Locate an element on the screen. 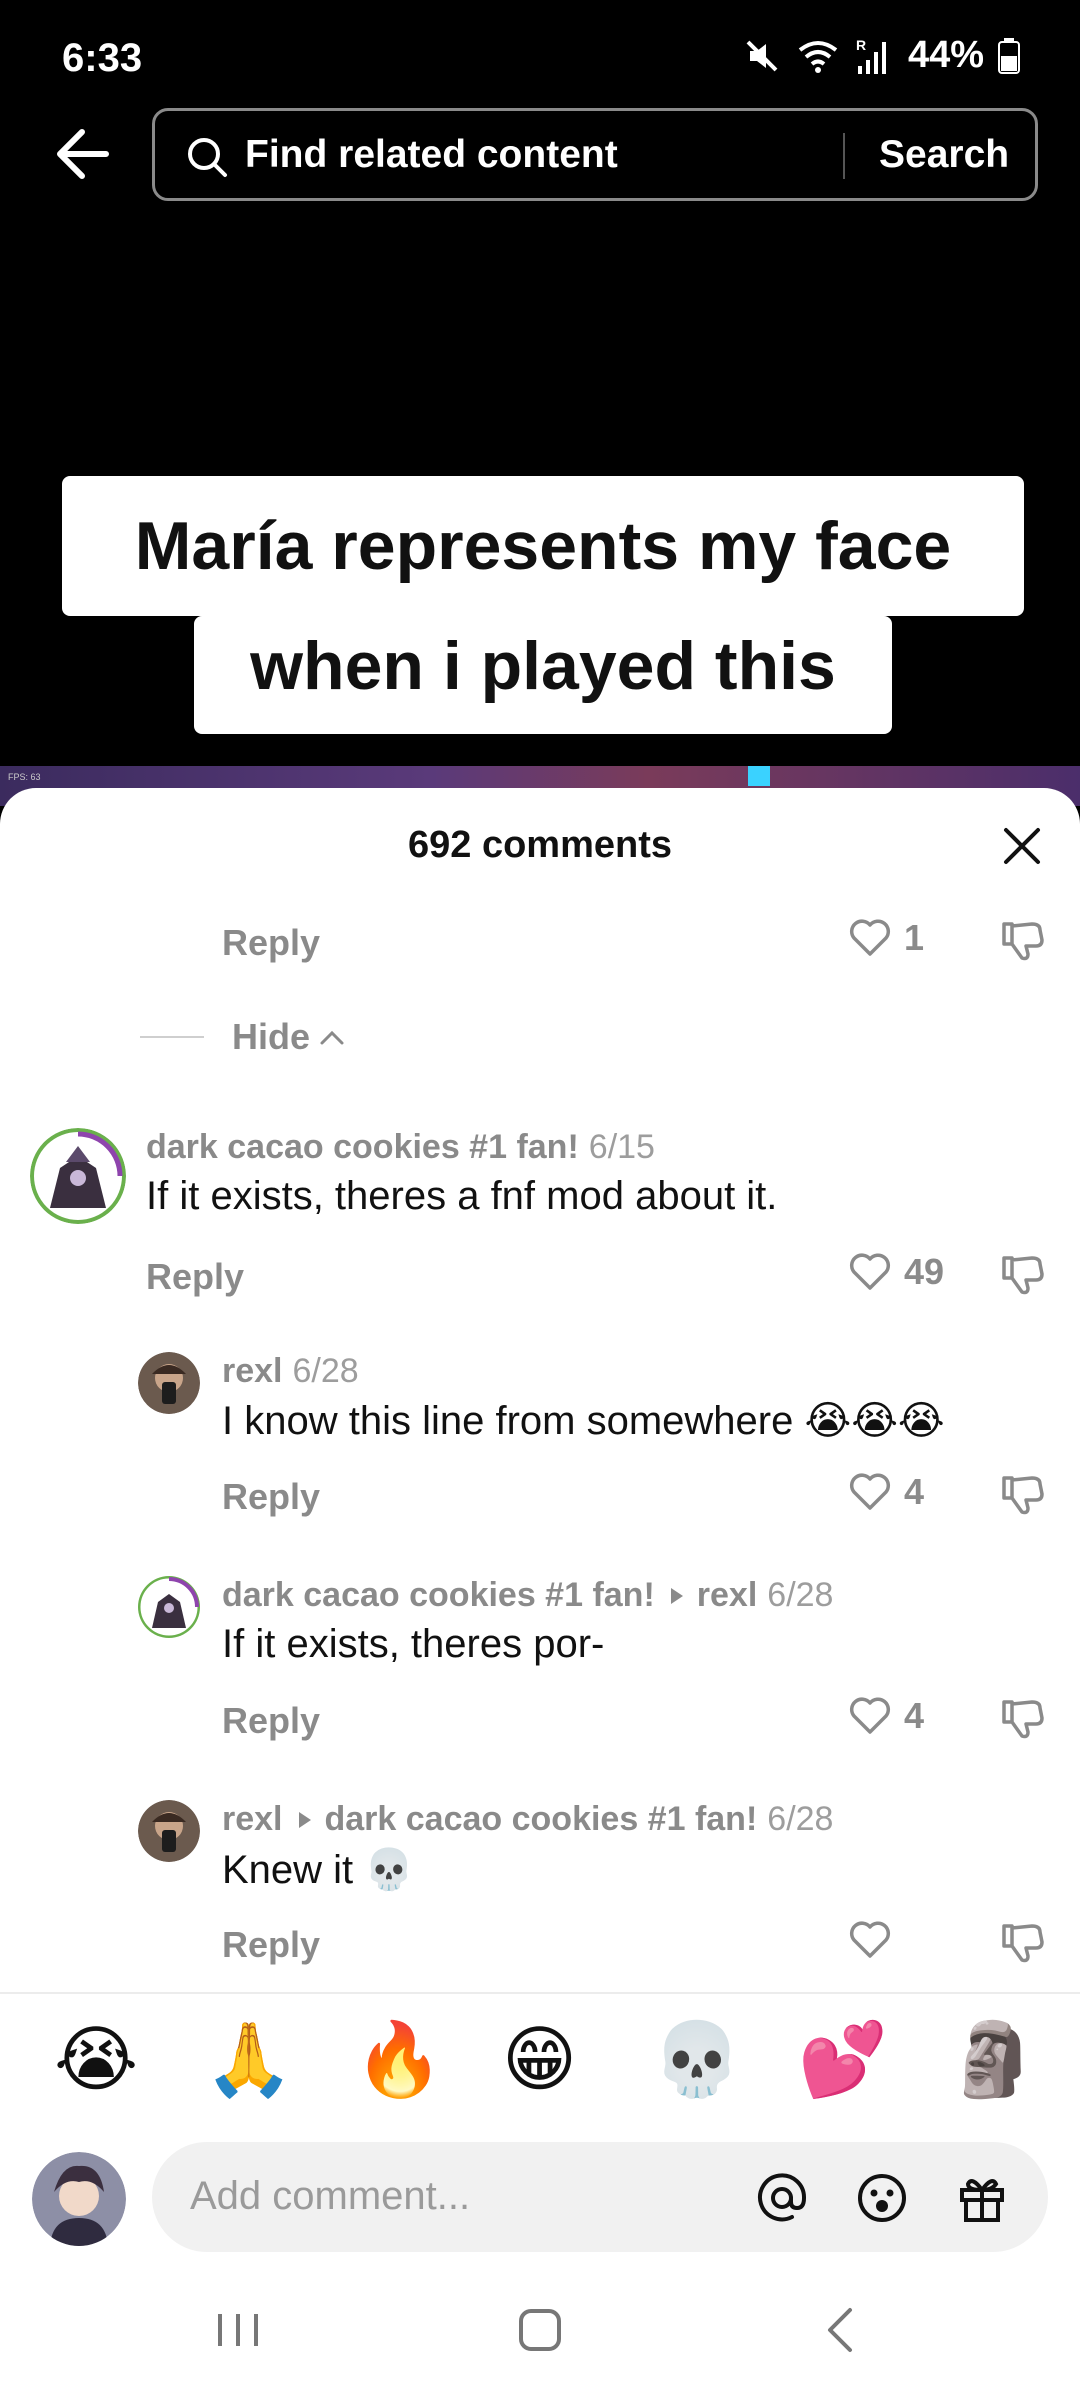  chevron-up-icon is located at coordinates (332, 1037).